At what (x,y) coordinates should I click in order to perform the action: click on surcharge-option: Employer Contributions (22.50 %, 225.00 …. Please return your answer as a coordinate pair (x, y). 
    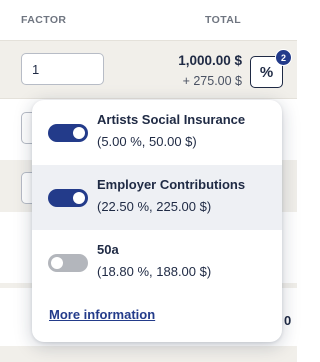
    Looking at the image, I should click on (157, 197).